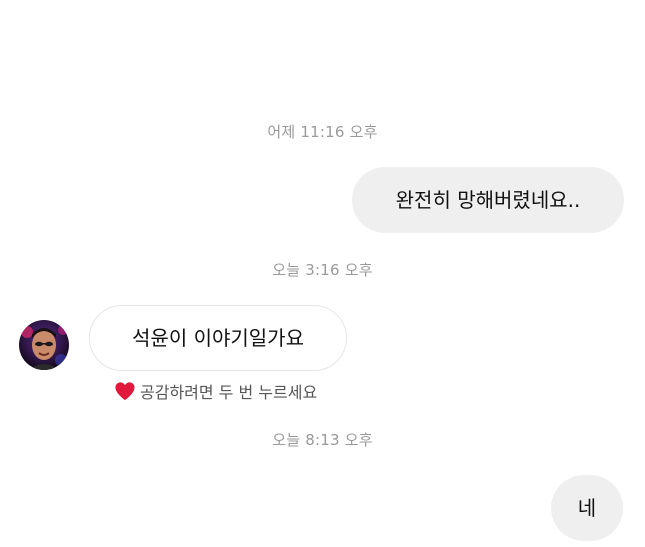 This screenshot has width=645, height=547. I want to click on avatar-image, so click(44, 345).